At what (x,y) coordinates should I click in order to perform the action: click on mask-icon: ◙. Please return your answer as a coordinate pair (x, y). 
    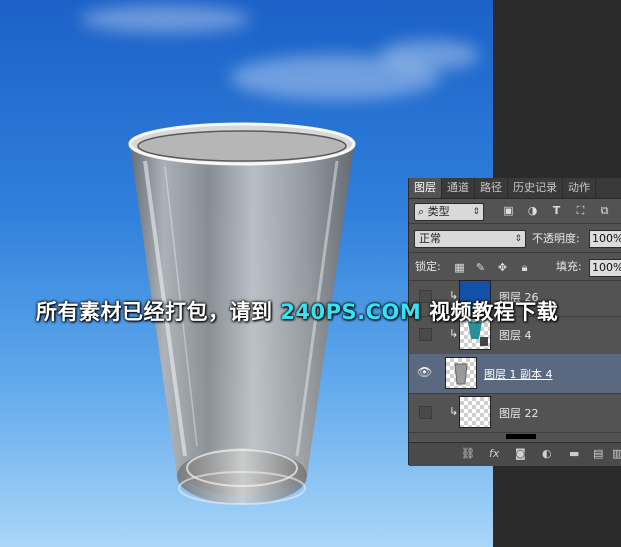
    Looking at the image, I should click on (520, 453).